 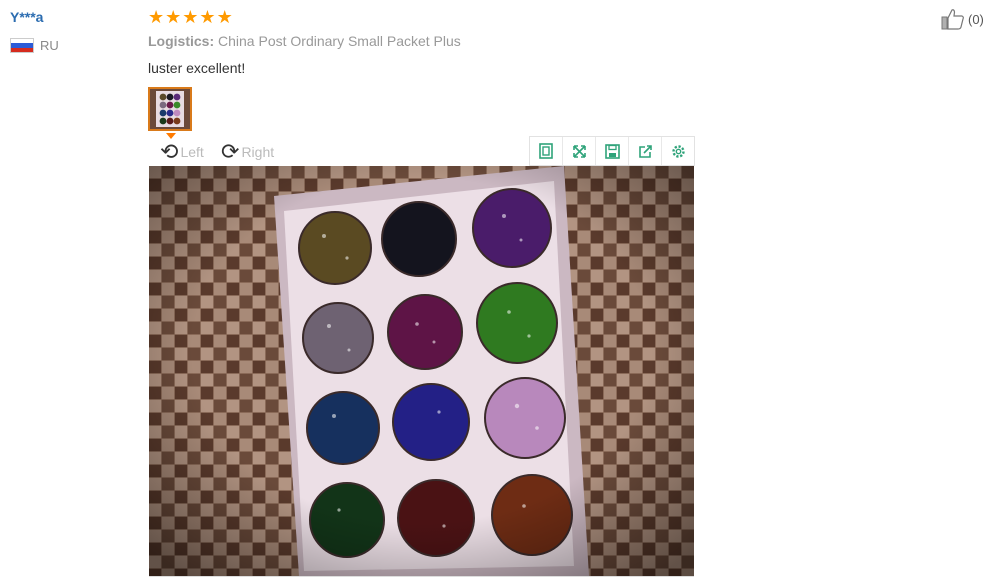 I want to click on save-icon, so click(x=612, y=151).